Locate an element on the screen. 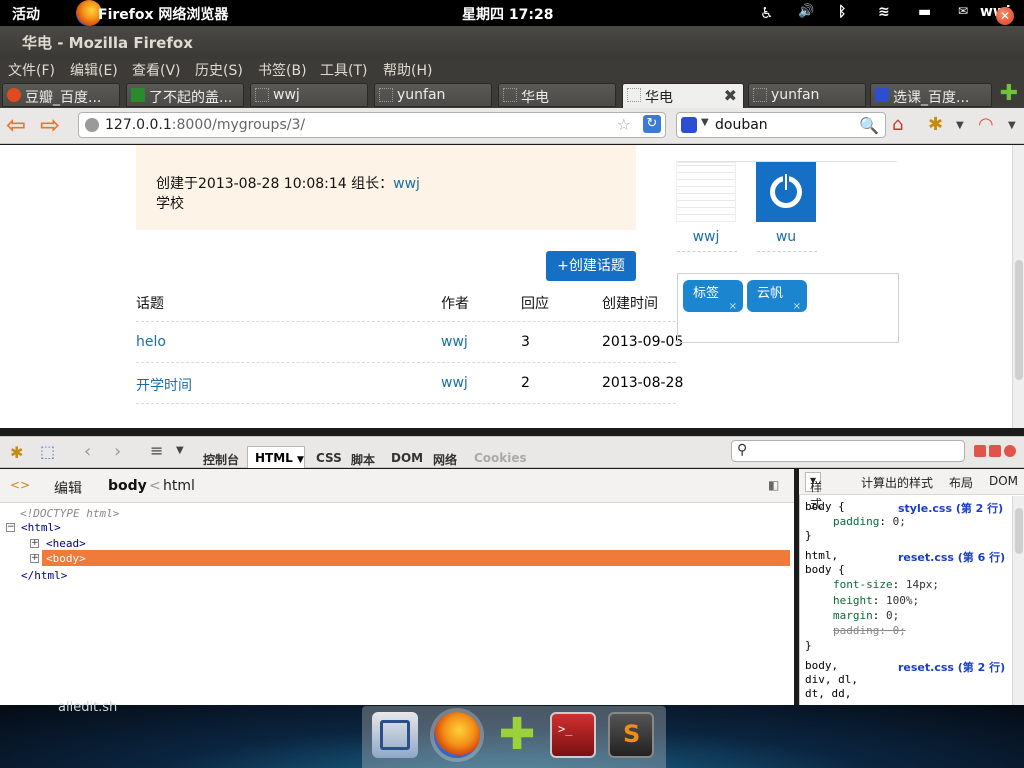 The width and height of the screenshot is (1024, 768). fb-tab-script: 脚本 is located at coordinates (363, 459).